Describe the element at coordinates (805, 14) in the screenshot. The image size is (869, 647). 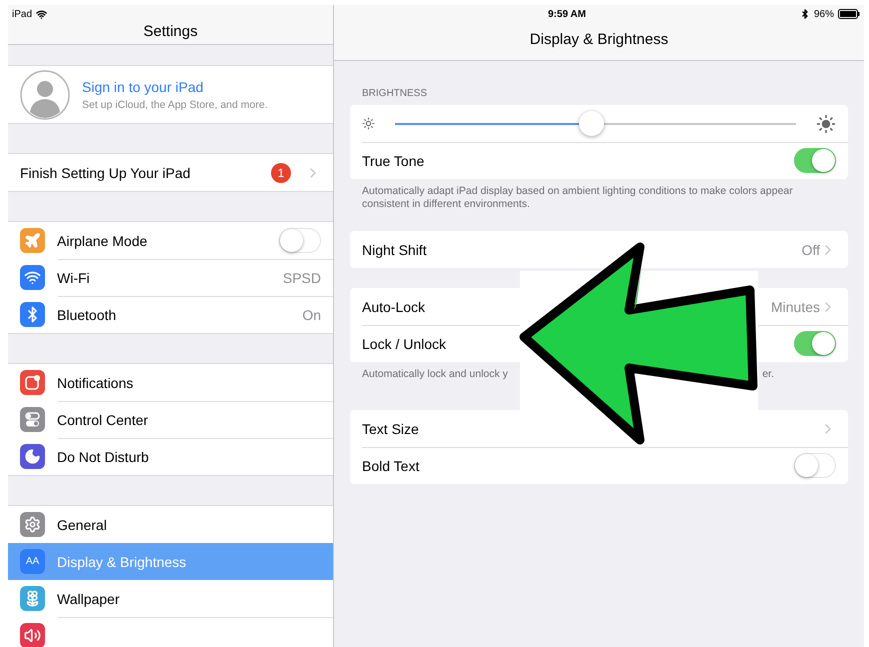
I see `bluetooth-icon` at that location.